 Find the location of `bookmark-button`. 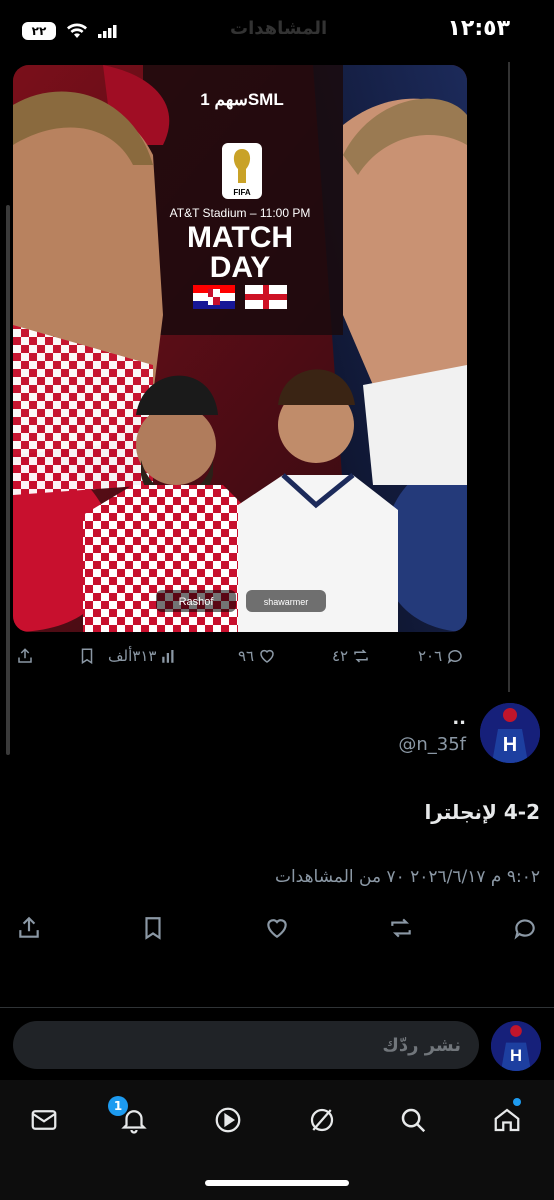

bookmark-button is located at coordinates (87, 656).